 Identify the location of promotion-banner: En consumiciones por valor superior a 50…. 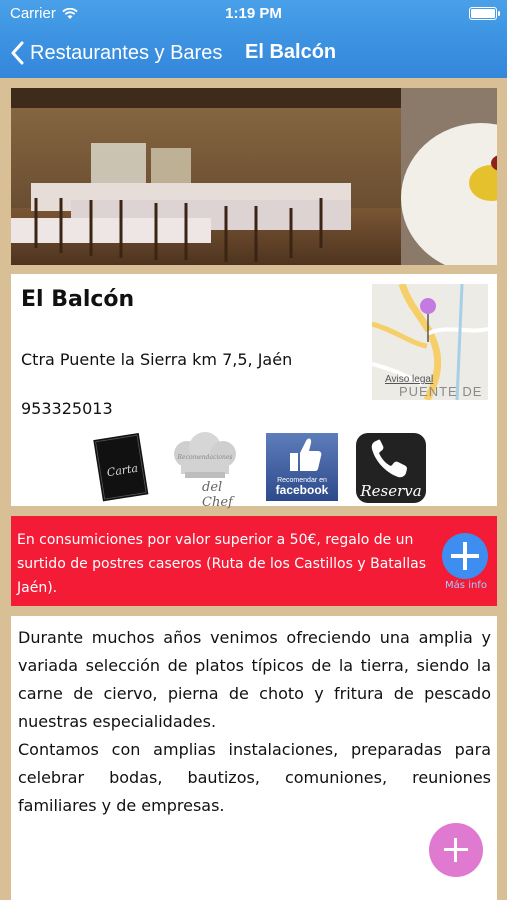
(254, 561).